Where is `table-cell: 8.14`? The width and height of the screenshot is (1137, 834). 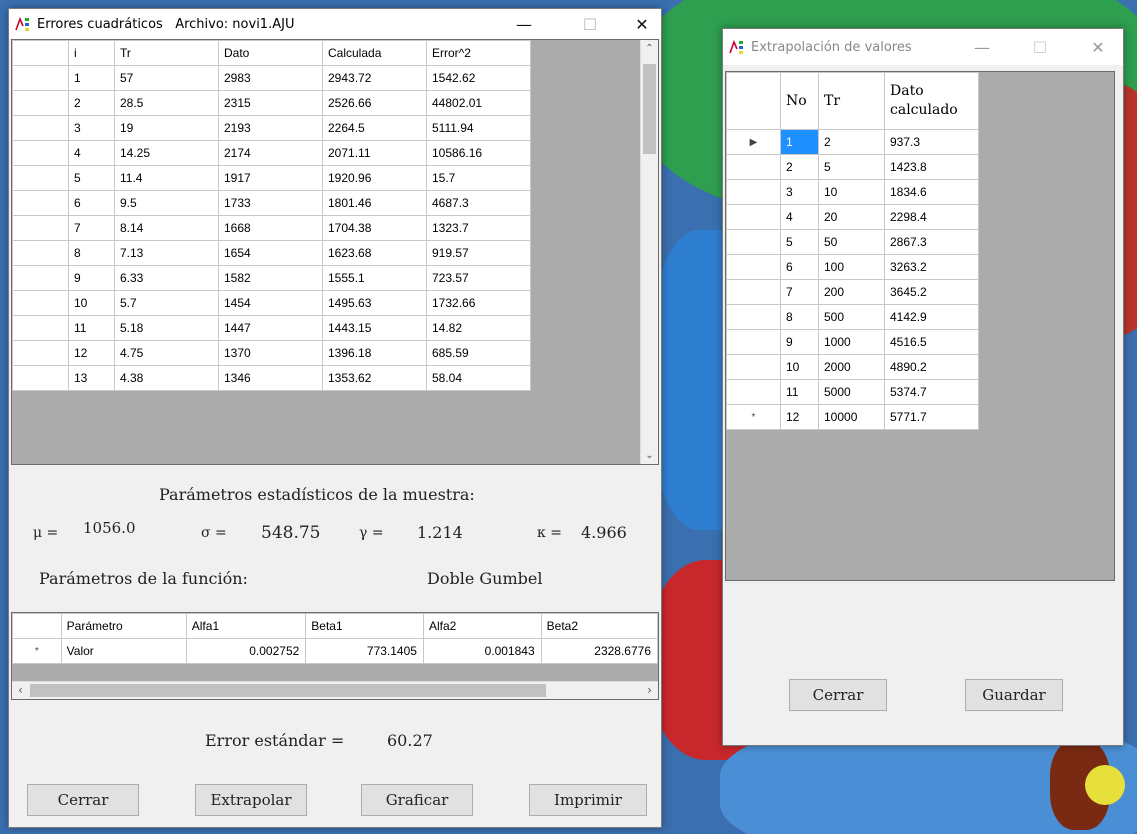
table-cell: 8.14 is located at coordinates (166, 228).